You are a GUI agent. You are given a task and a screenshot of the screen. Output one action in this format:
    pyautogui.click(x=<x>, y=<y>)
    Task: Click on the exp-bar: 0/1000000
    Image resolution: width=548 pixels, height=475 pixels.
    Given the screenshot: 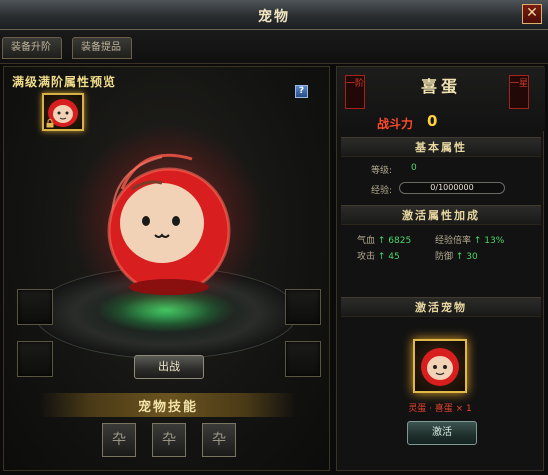 What is the action you would take?
    pyautogui.click(x=452, y=188)
    